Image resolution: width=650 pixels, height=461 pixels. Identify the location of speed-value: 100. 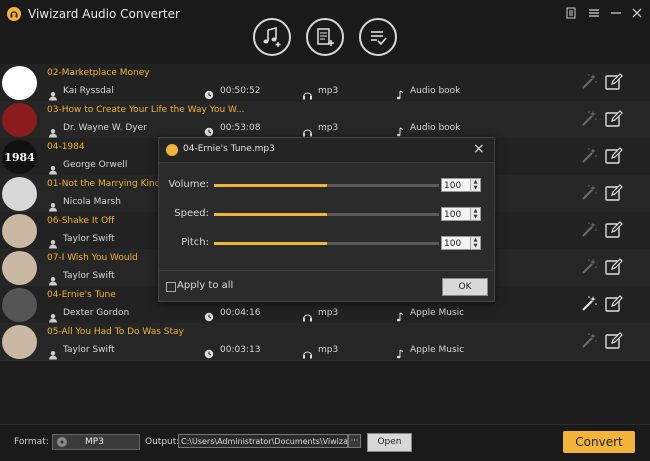
(453, 215).